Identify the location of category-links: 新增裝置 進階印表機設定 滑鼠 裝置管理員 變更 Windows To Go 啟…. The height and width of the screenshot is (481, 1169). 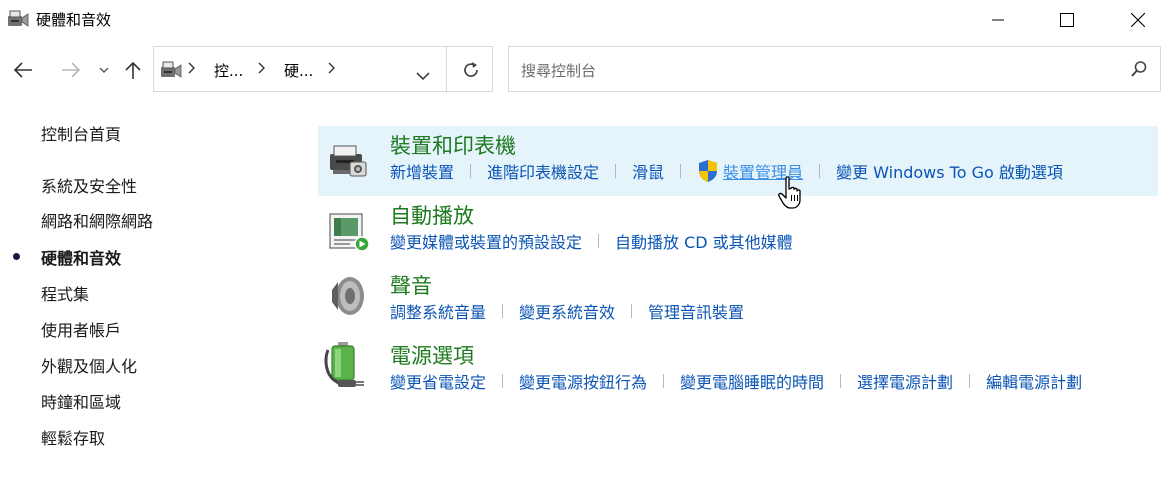
(726, 171).